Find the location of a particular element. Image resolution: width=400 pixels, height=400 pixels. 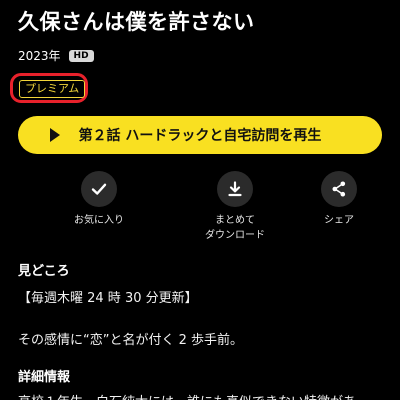

play-icon is located at coordinates (55, 135).